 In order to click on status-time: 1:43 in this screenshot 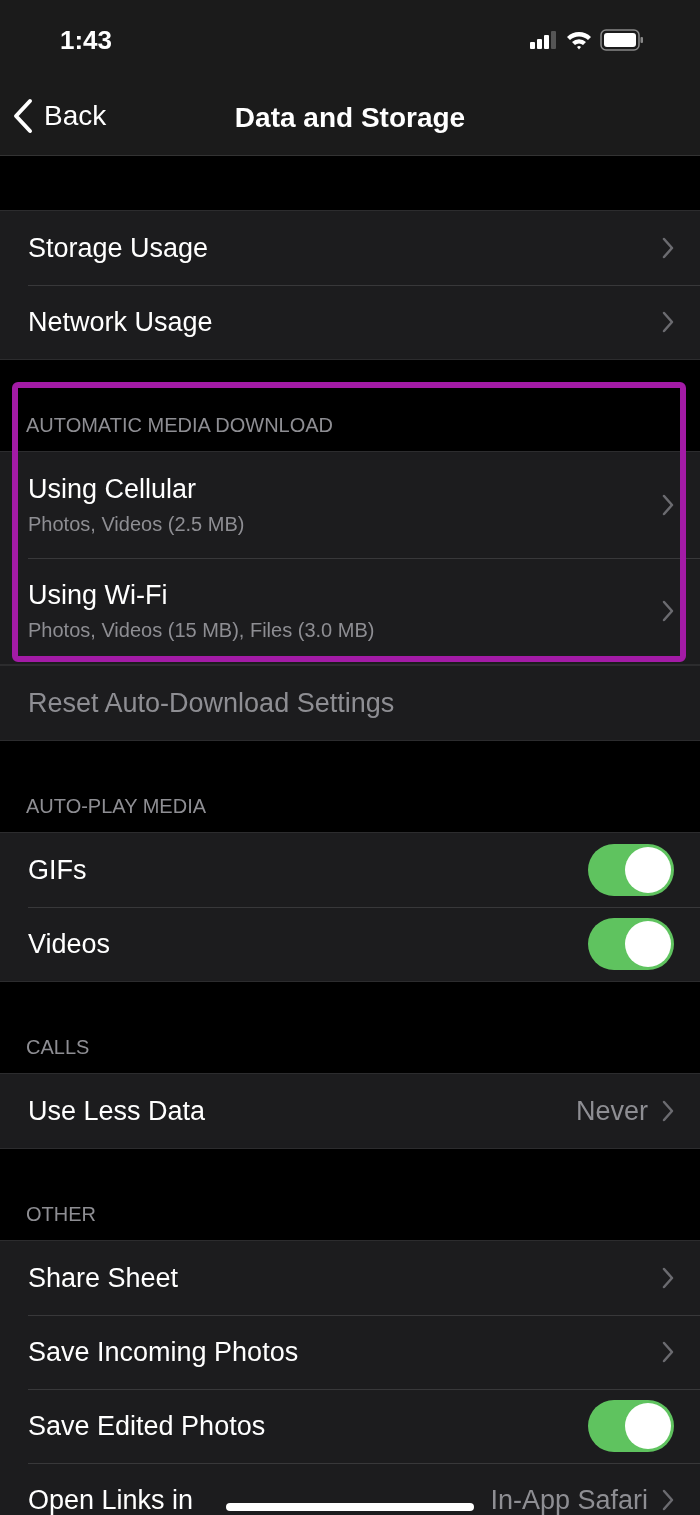, I will do `click(86, 40)`.